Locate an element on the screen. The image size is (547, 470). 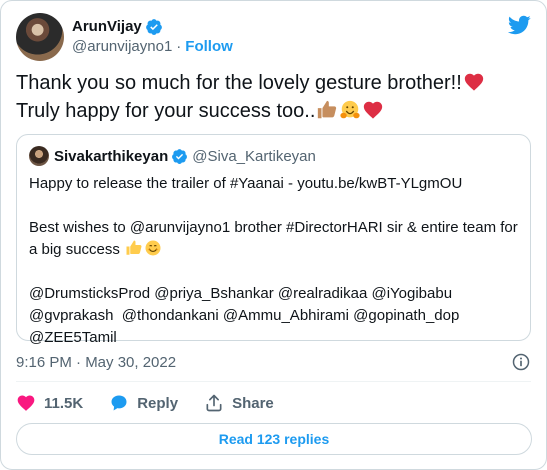
share-icon is located at coordinates (214, 403).